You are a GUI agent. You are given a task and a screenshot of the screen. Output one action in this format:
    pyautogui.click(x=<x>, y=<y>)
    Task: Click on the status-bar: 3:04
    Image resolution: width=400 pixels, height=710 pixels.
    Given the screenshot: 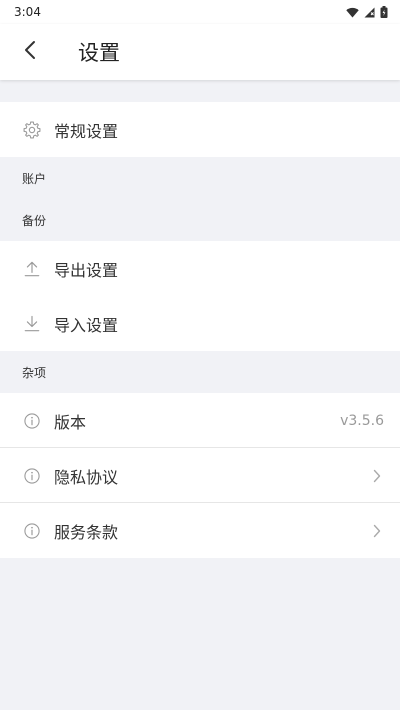 What is the action you would take?
    pyautogui.click(x=200, y=12)
    